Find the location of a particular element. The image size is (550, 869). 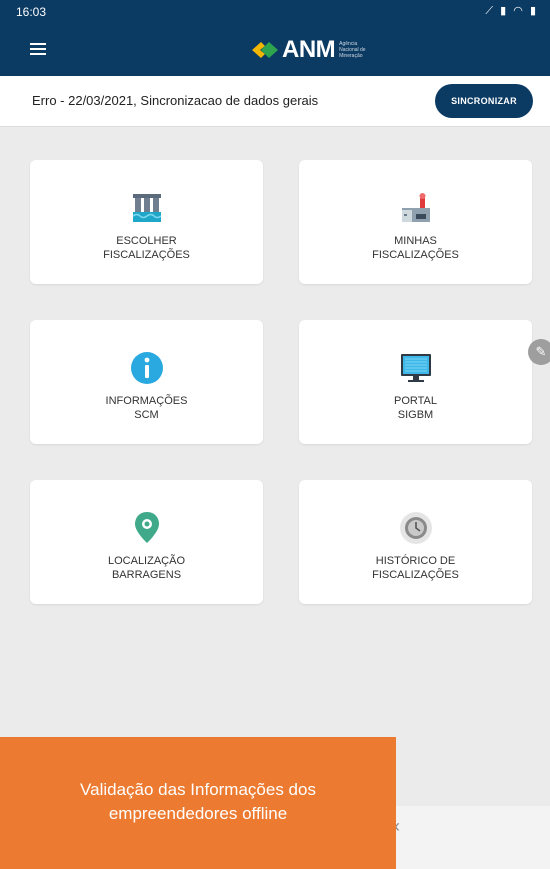

card-informacoes-scm: INFORMAÇÕES SCM is located at coordinates (146, 382).